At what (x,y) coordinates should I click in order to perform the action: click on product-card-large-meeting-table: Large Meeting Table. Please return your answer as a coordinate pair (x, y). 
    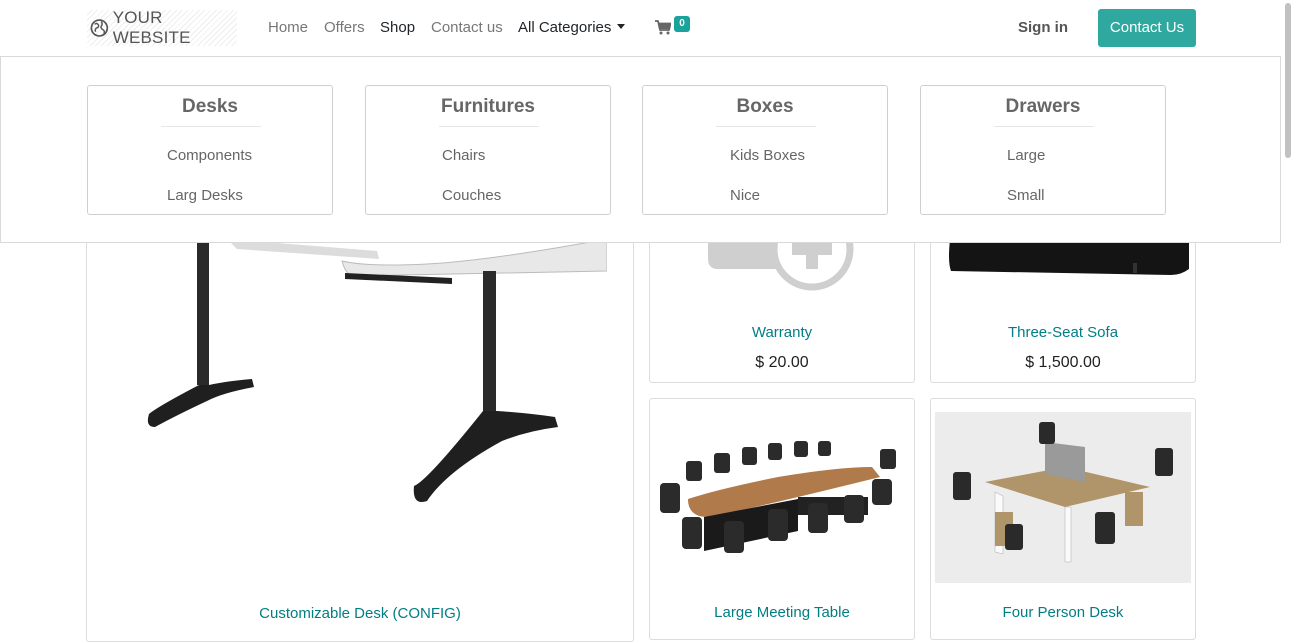
    Looking at the image, I should click on (782, 519).